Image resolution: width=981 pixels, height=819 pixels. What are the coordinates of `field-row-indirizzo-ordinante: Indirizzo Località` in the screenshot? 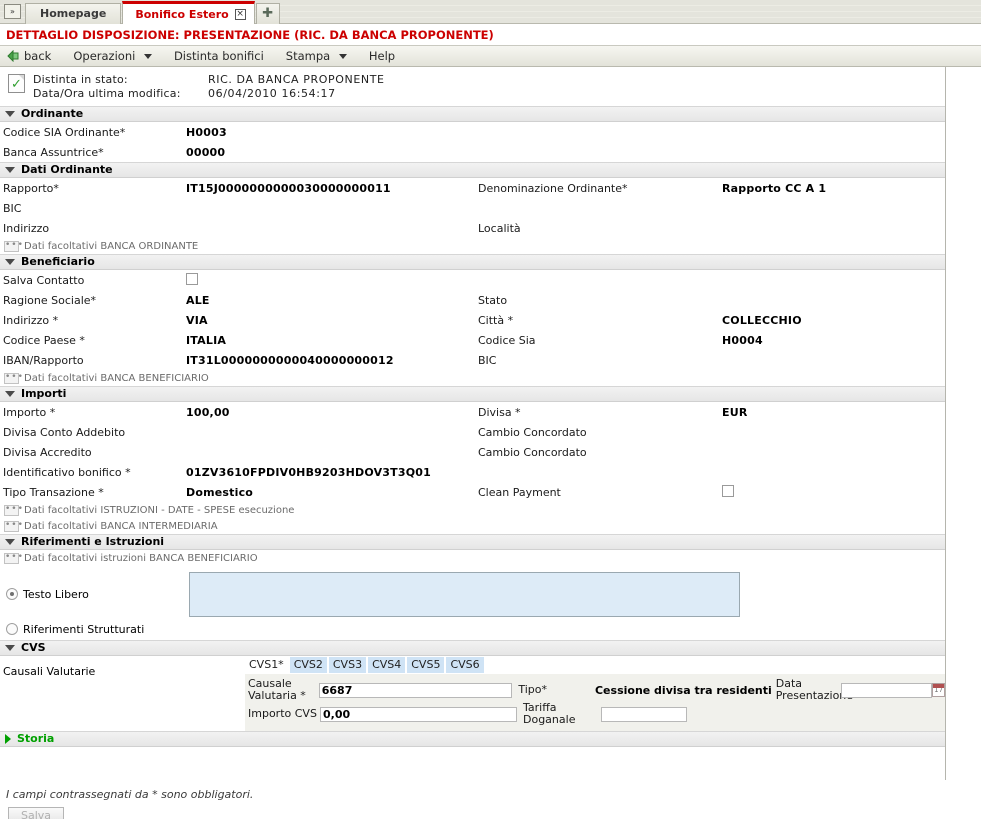 It's located at (472, 228).